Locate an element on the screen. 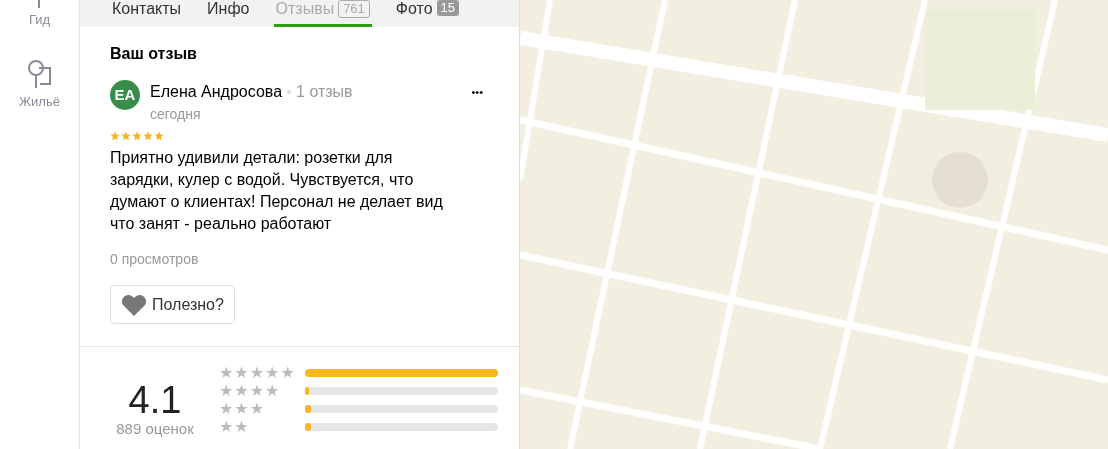 This screenshot has width=1108, height=449. star-label: ★★★★★ is located at coordinates (257, 372).